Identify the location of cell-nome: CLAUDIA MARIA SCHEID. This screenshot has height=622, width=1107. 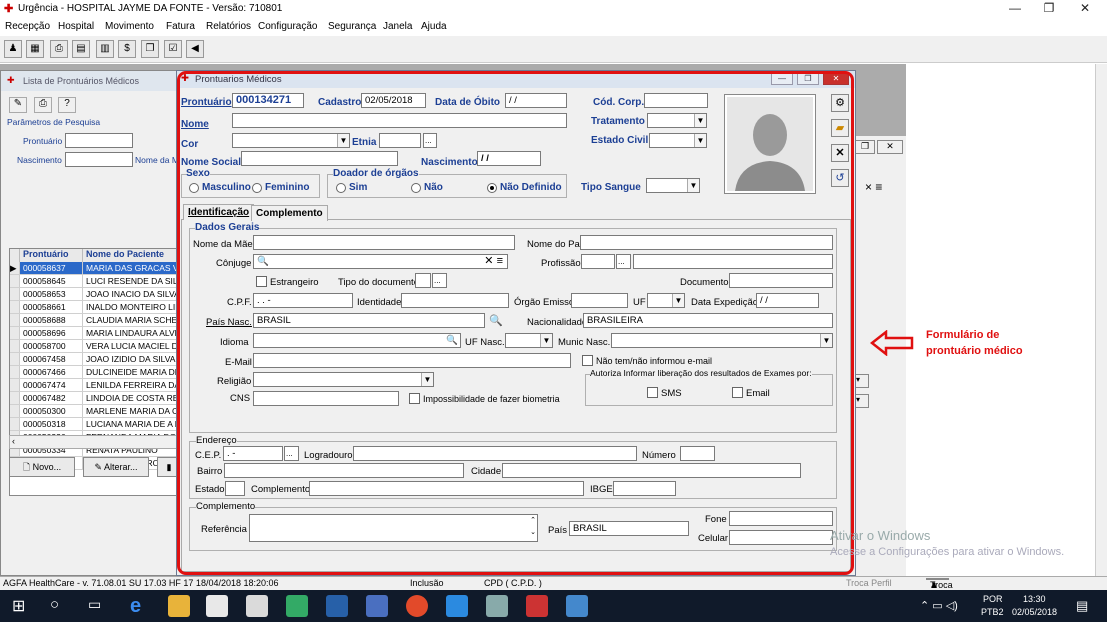
(135, 320).